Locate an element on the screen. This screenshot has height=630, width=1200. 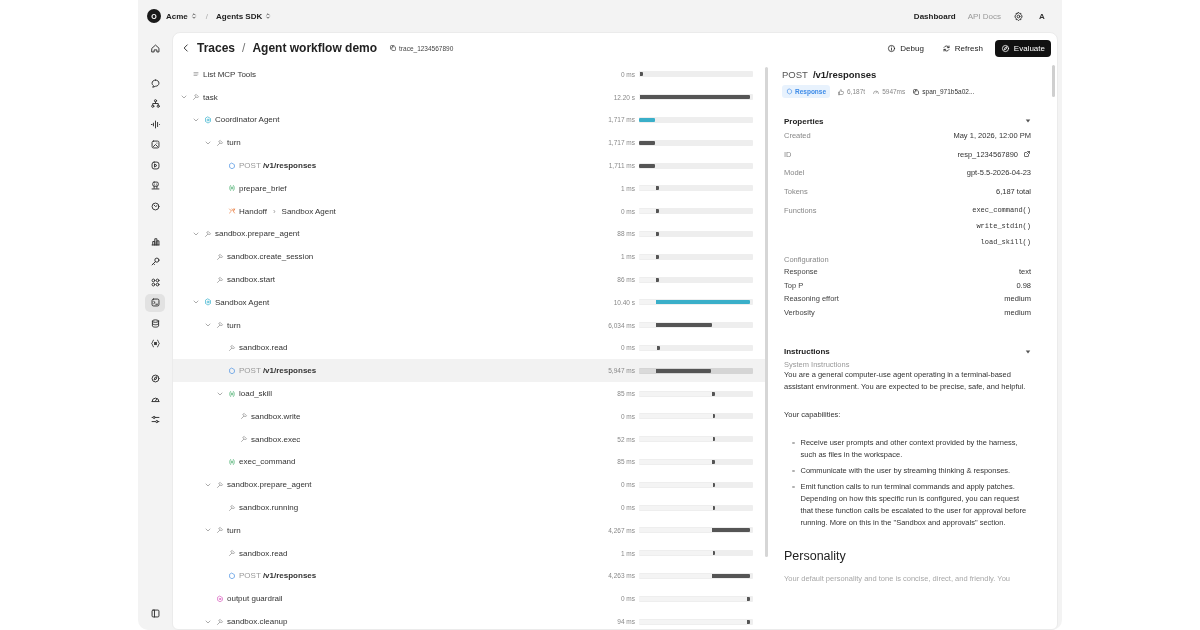
span-name: sandbox.create_session is located at coordinates (270, 257).